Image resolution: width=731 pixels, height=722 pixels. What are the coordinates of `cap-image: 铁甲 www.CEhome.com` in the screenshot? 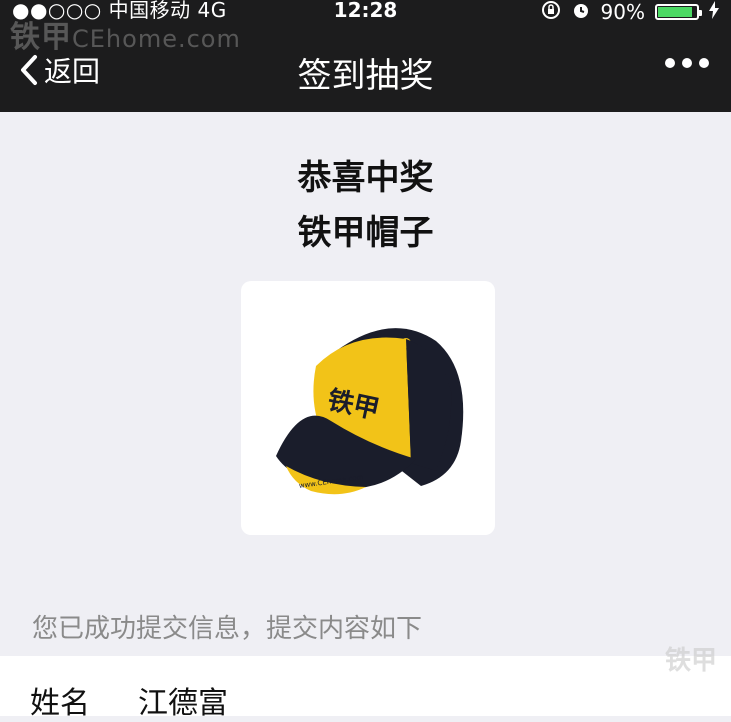 It's located at (370, 411).